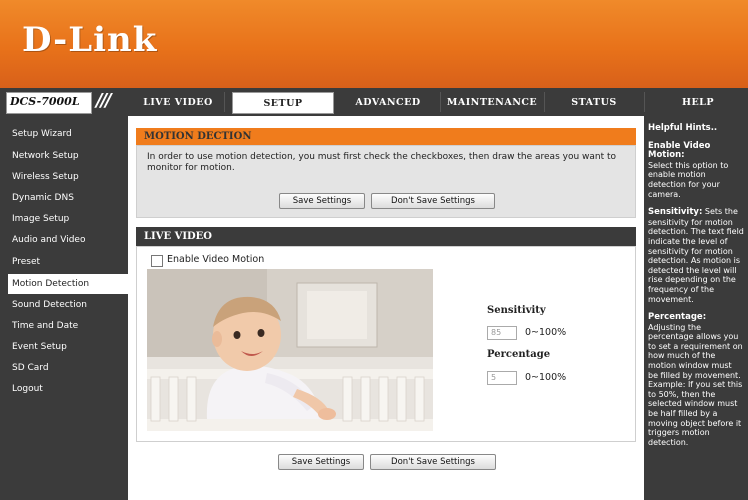 This screenshot has width=748, height=500. I want to click on motion-detection-header: MOTION DECTION, so click(386, 136).